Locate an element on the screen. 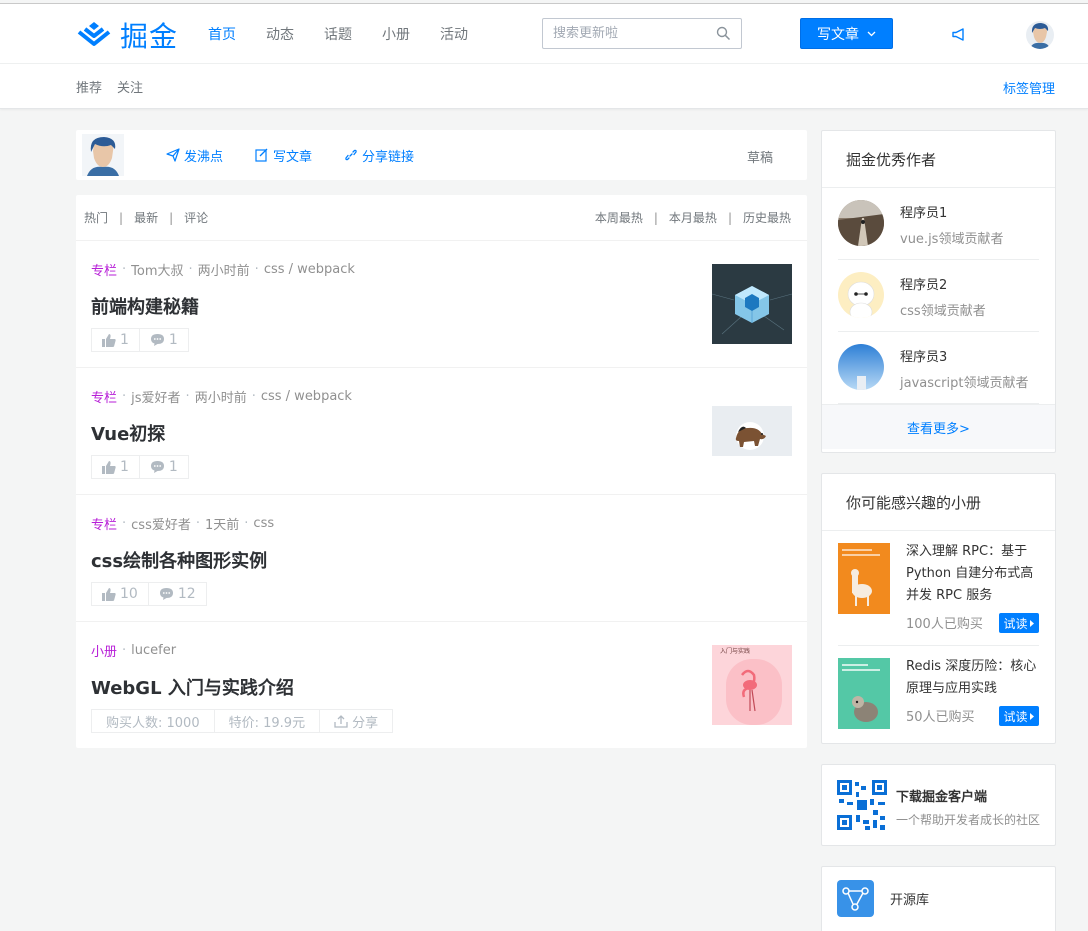 The image size is (1088, 931). write-article-action-label: 写文章 is located at coordinates (293, 157).